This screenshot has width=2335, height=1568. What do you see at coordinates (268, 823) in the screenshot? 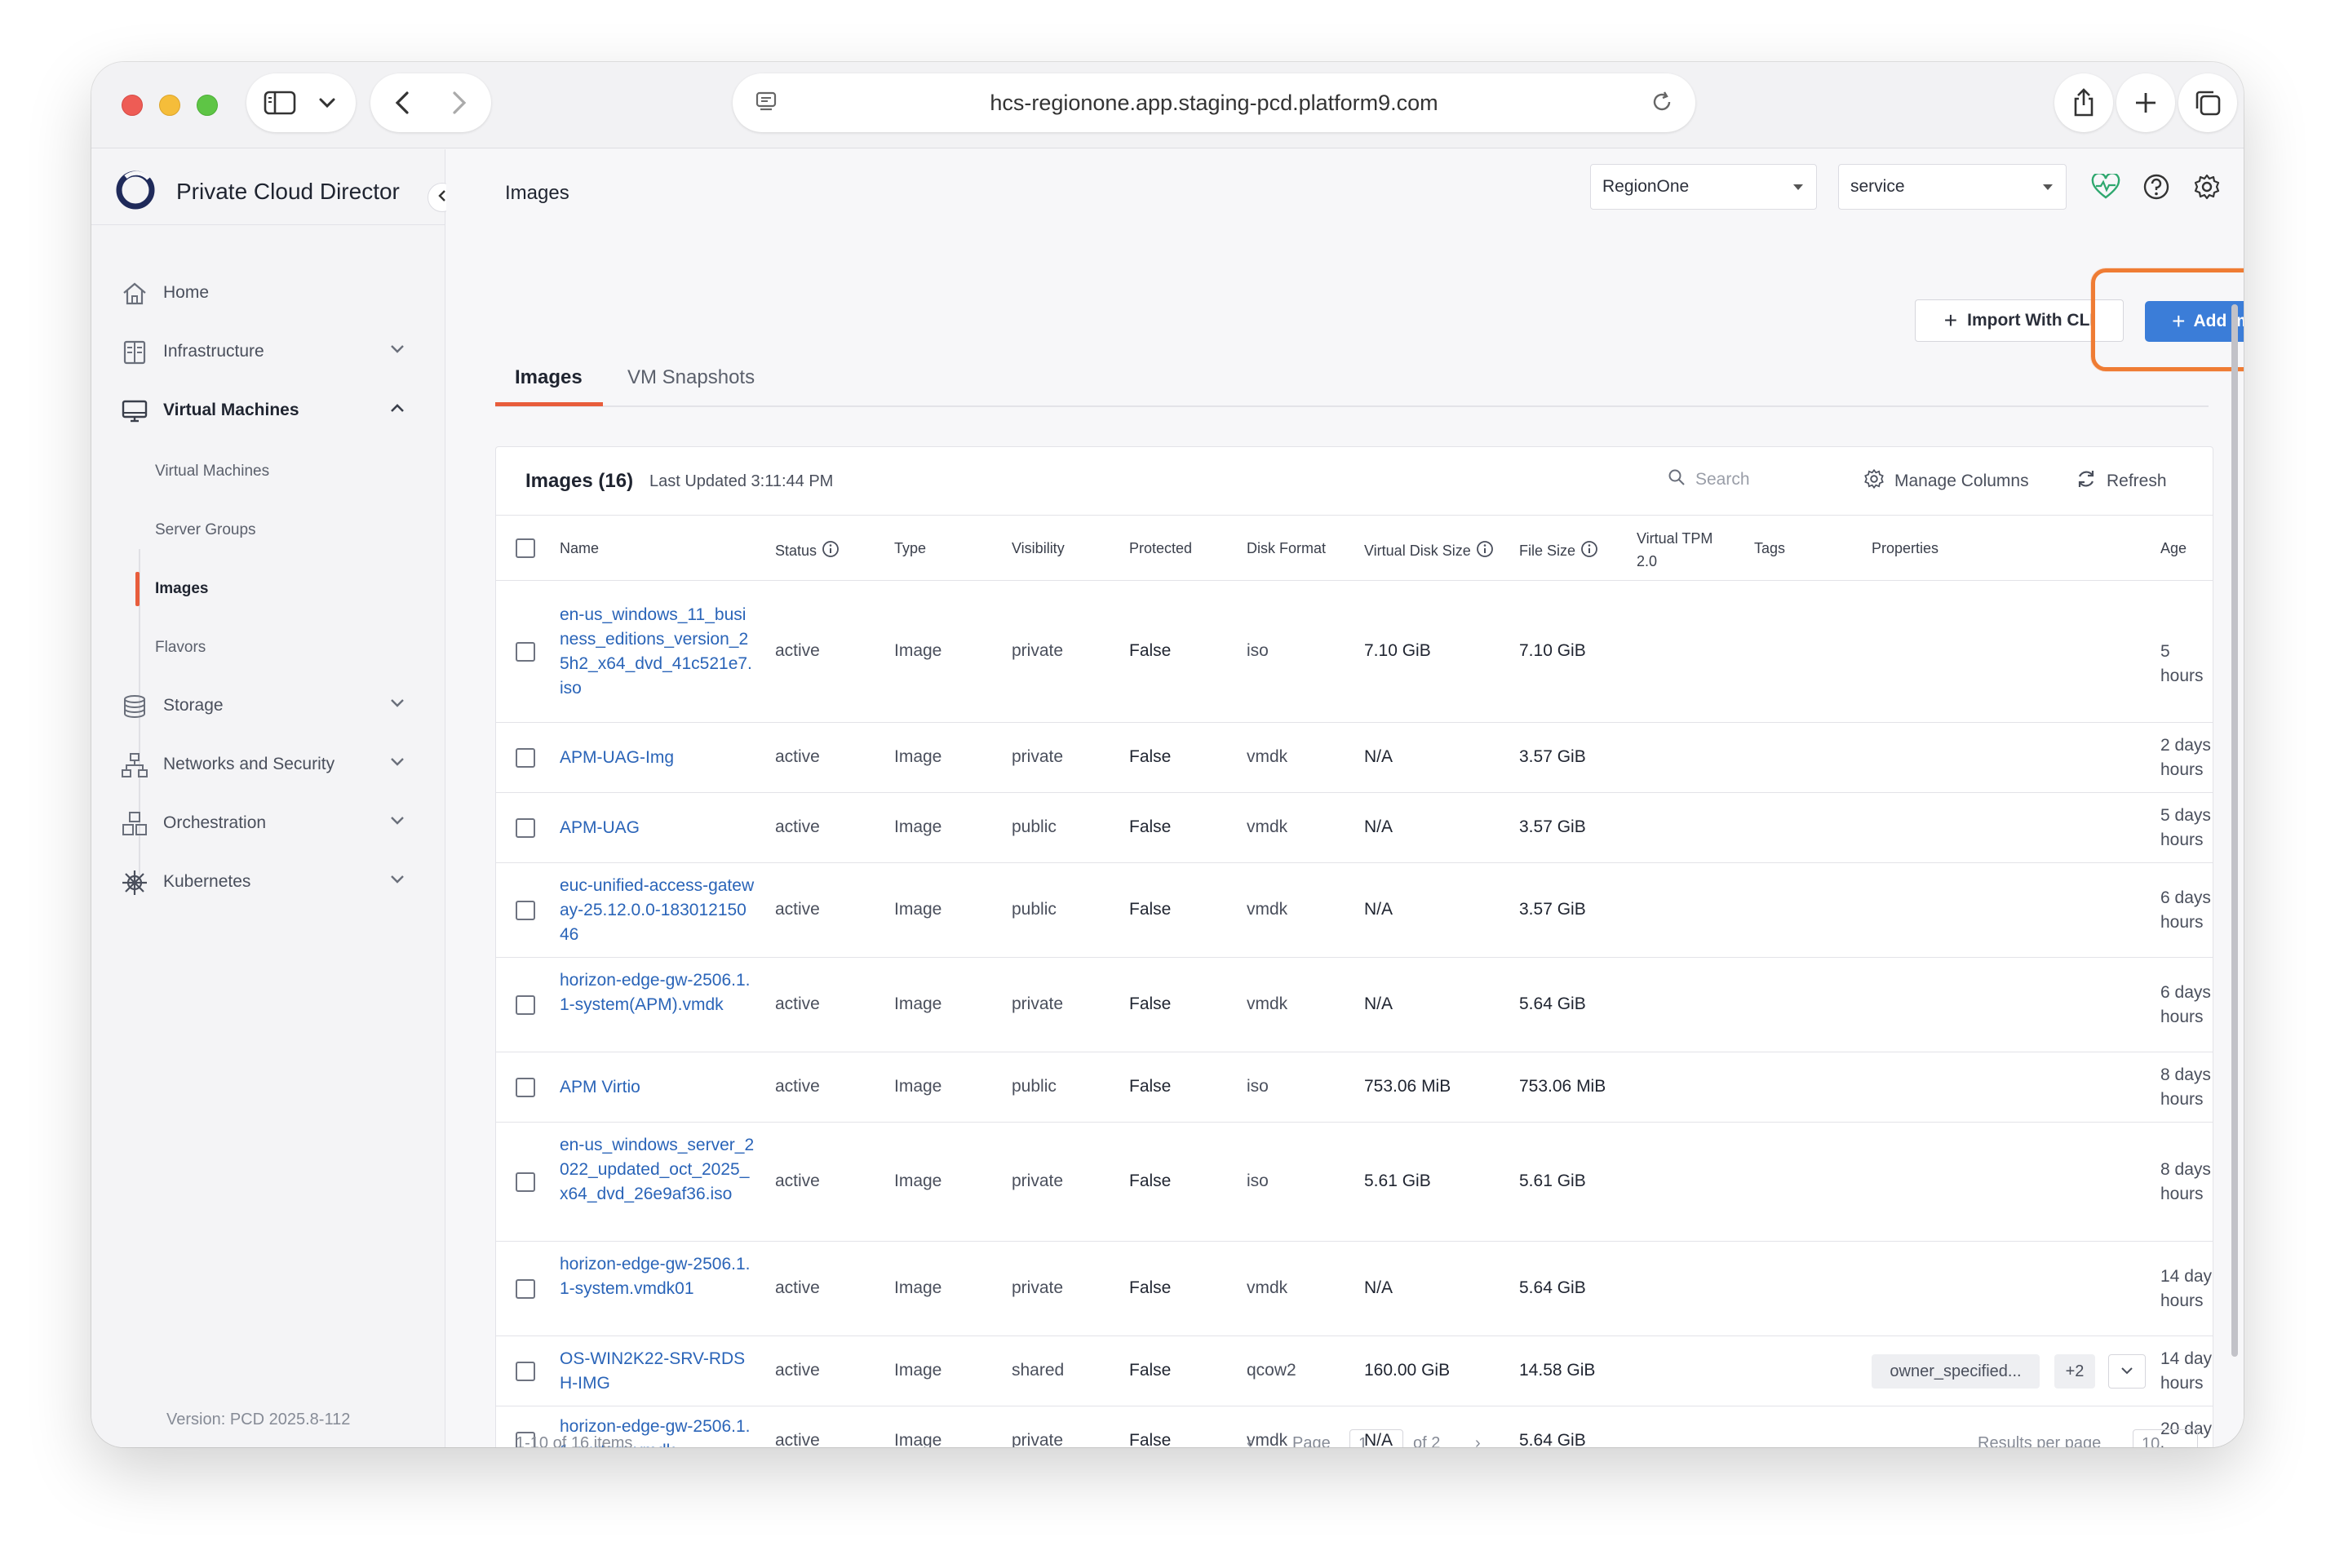
I see `sidebar-item-orchestration: Orchestration` at bounding box center [268, 823].